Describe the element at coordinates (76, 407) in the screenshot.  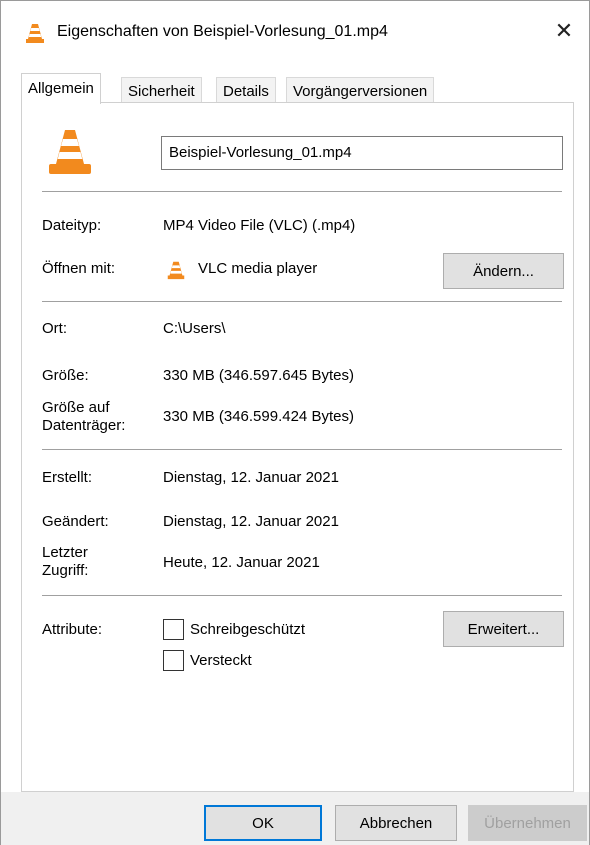
I see `disksize-label-line1: Größe auf` at that location.